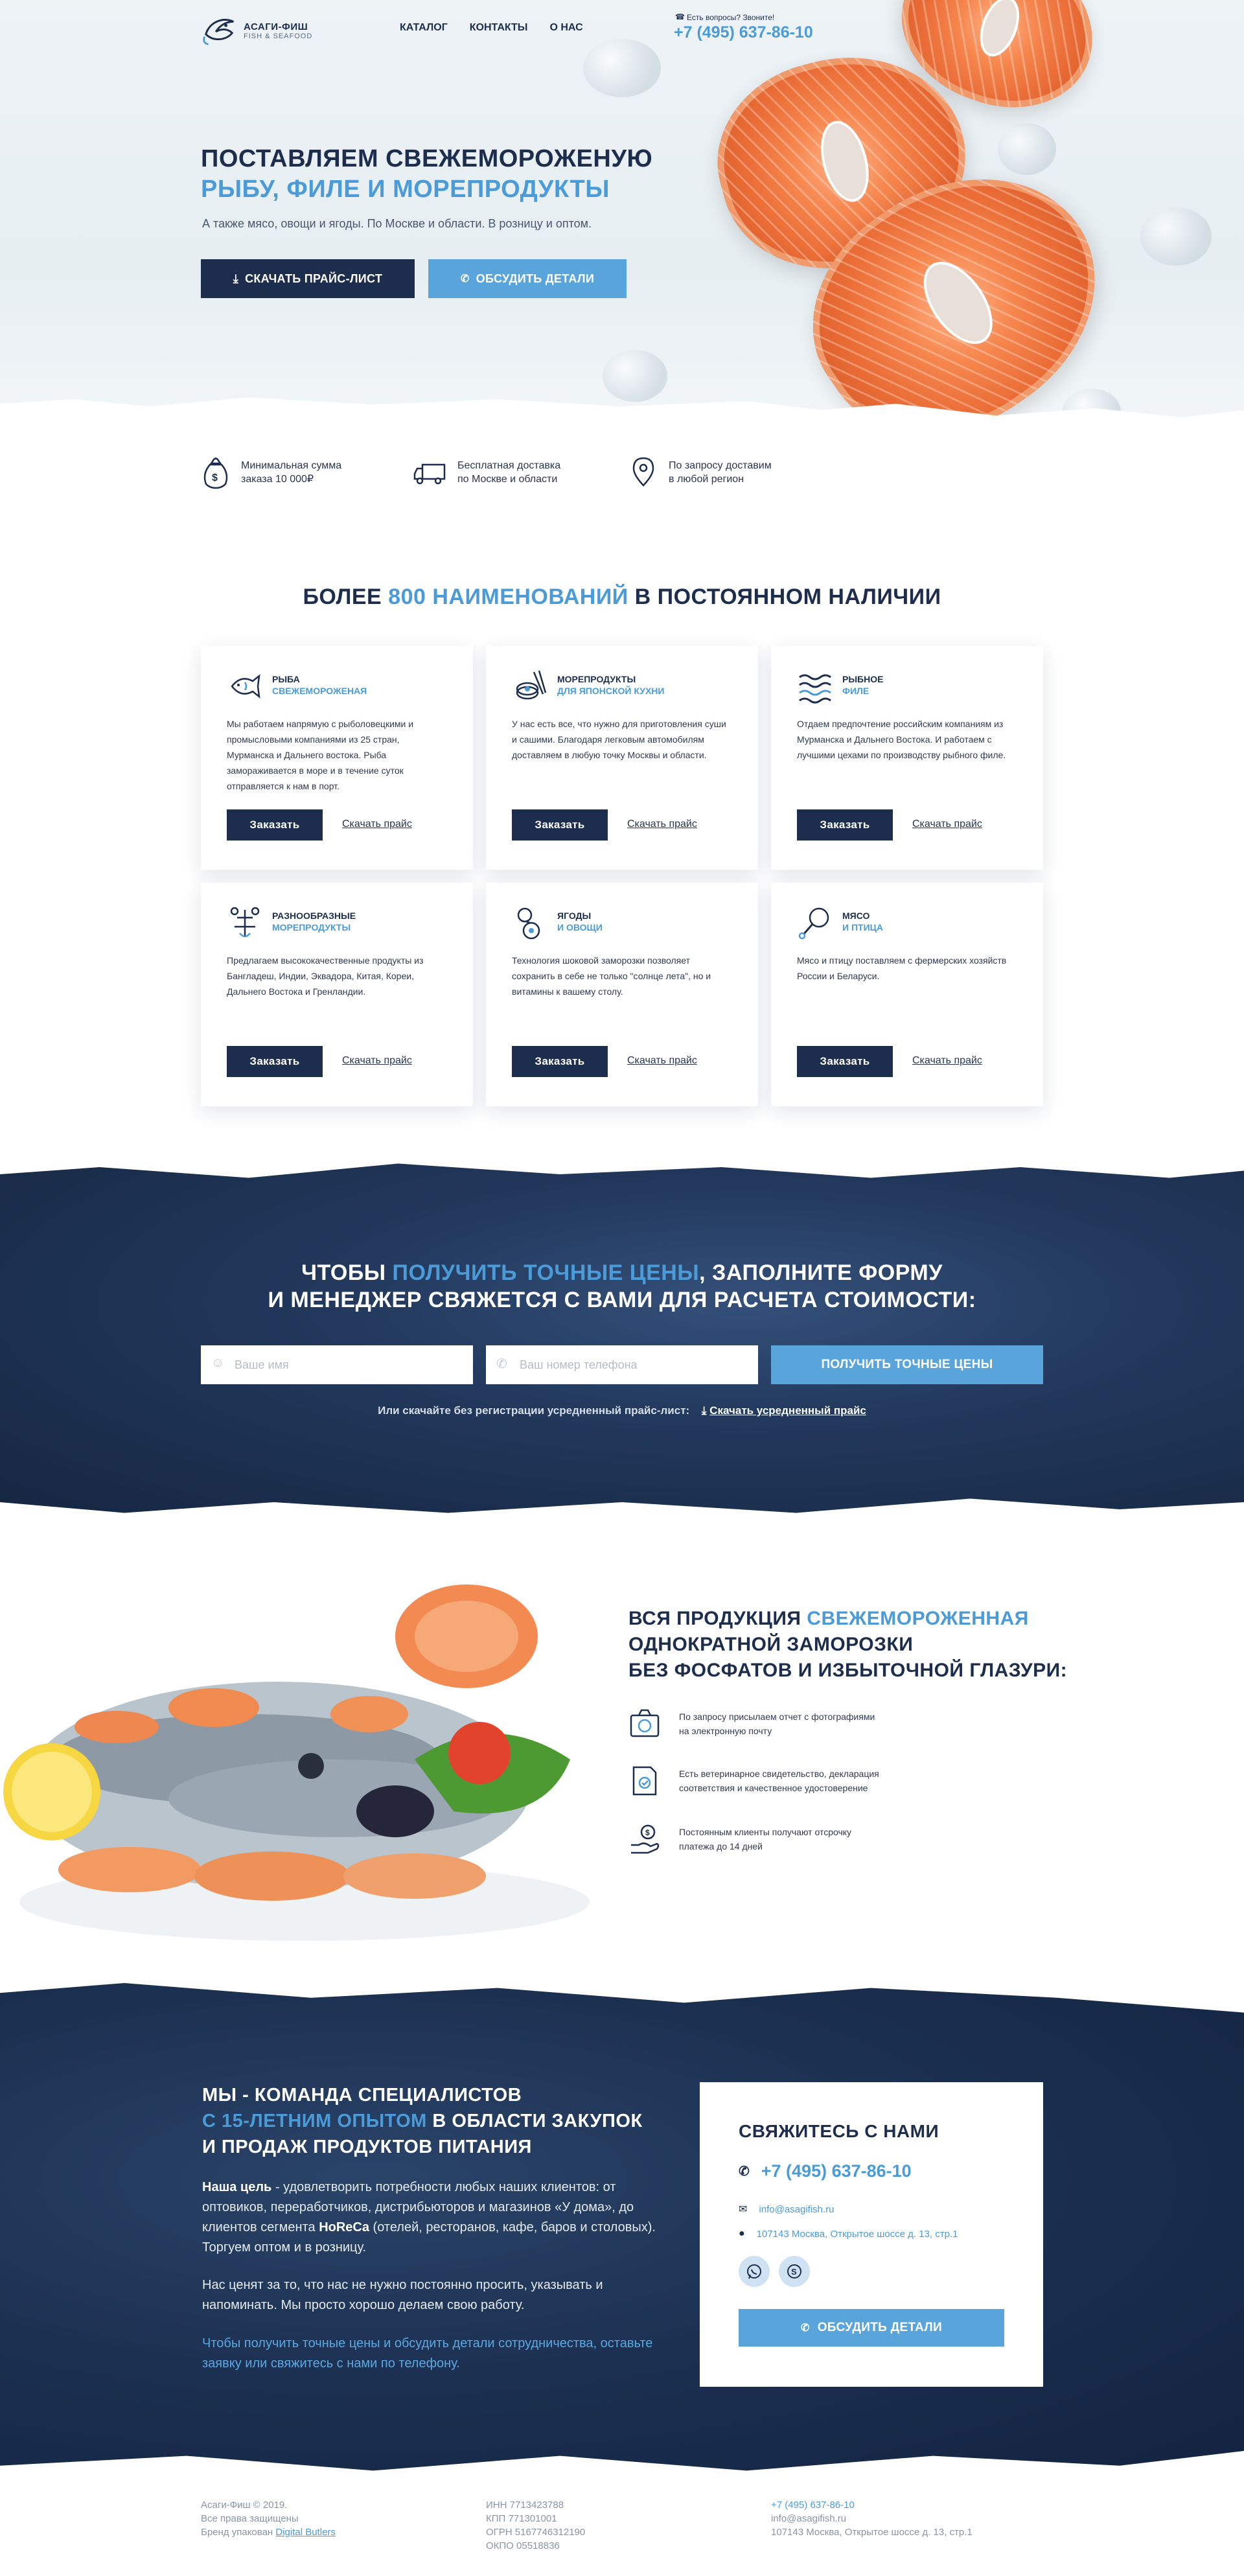 The image size is (1244, 2576). What do you see at coordinates (308, 279) in the screenshot?
I see `download-price-button: ⤓ СКАЧАТЬ ПРАЙС-ЛИСТ` at bounding box center [308, 279].